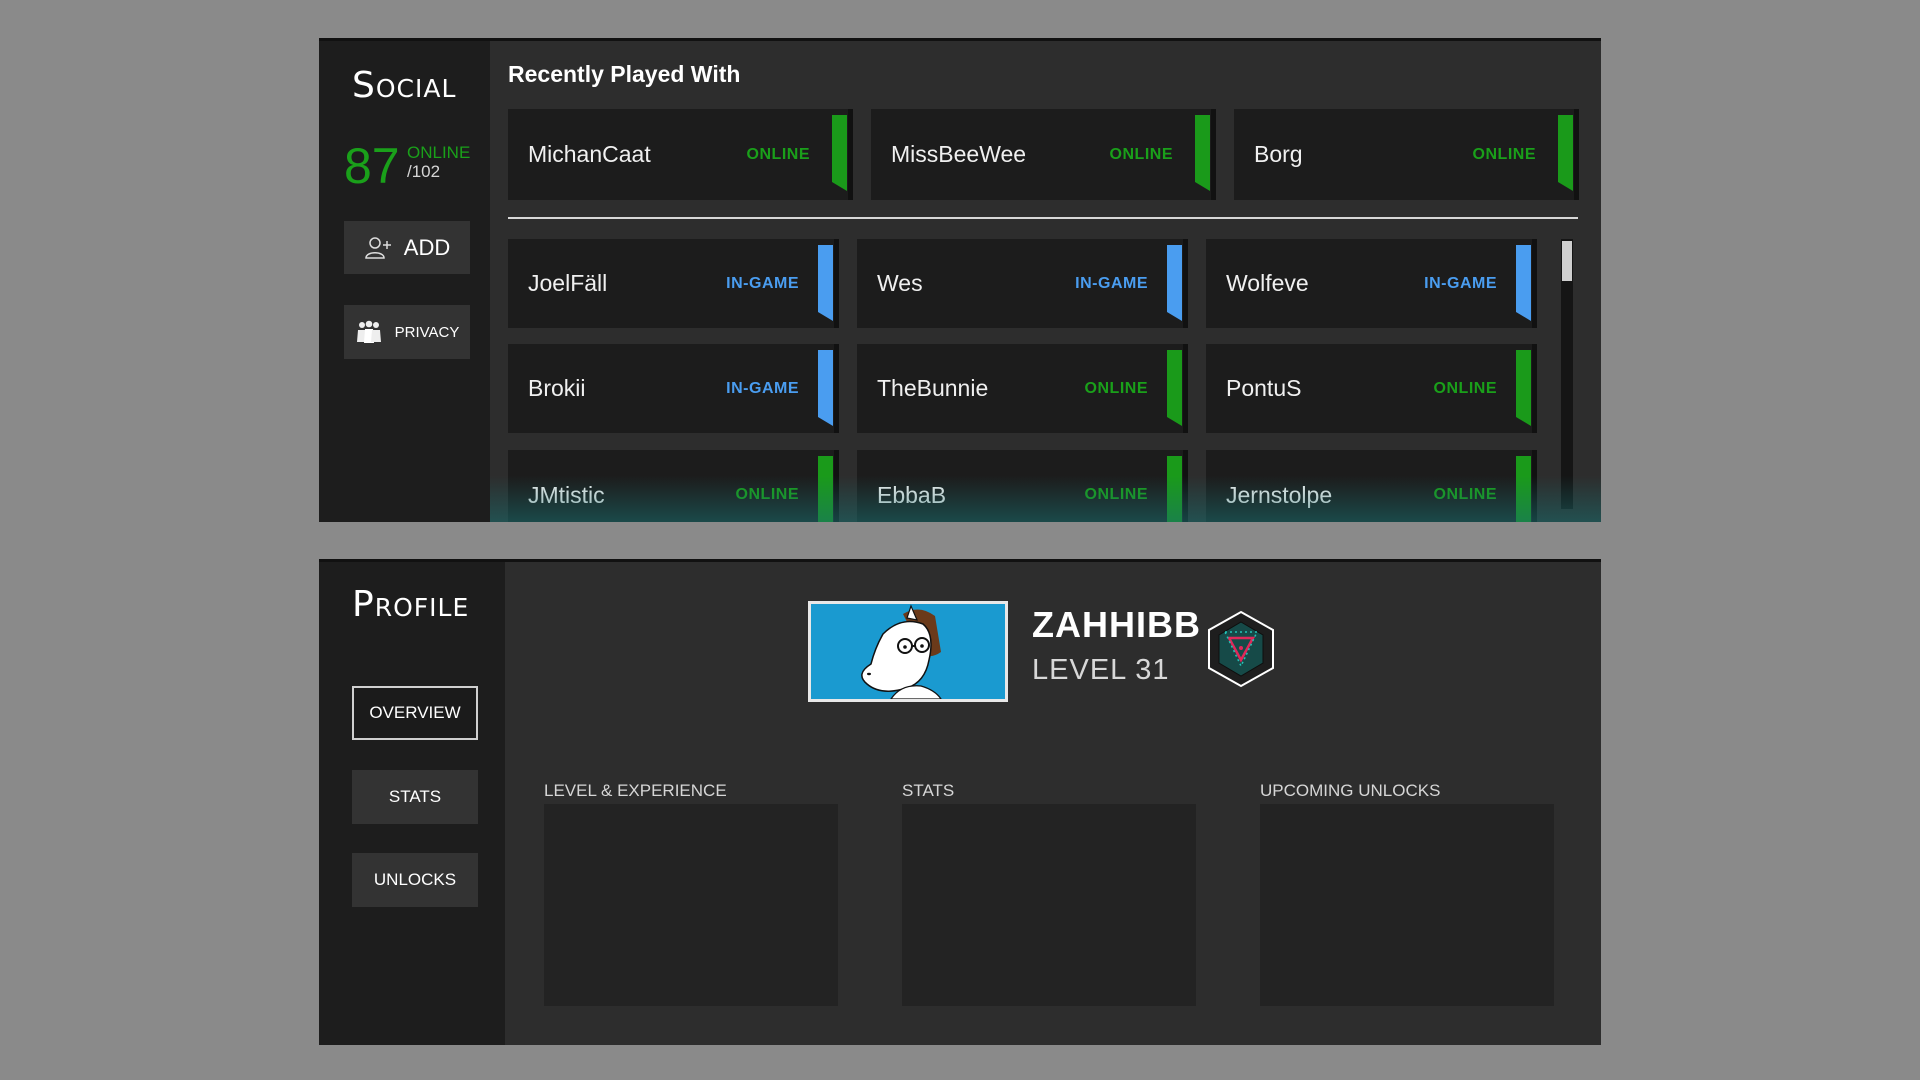  I want to click on upcoming-unlocks-label: UPCOMING UNLOCKS, so click(1350, 790).